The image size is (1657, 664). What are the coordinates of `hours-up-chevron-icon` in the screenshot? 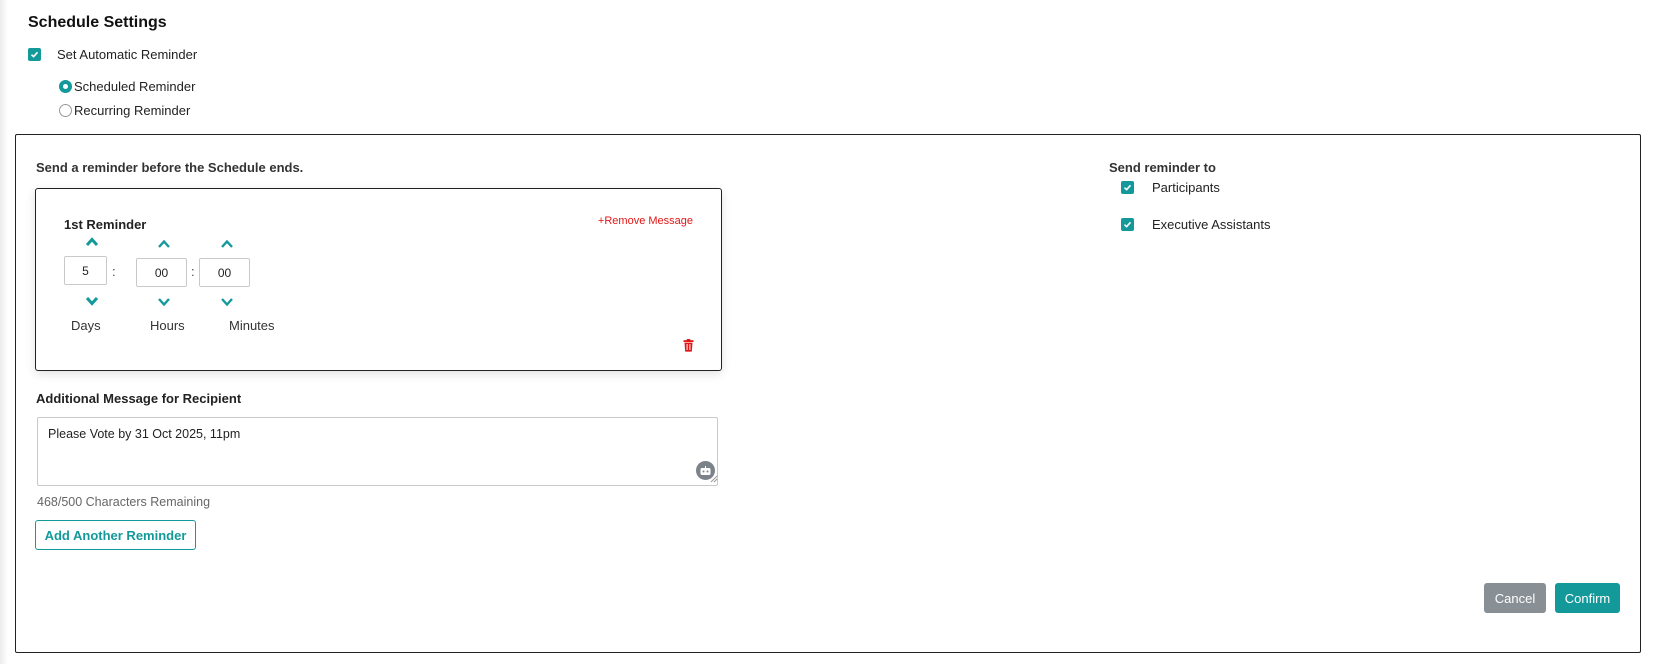 It's located at (164, 244).